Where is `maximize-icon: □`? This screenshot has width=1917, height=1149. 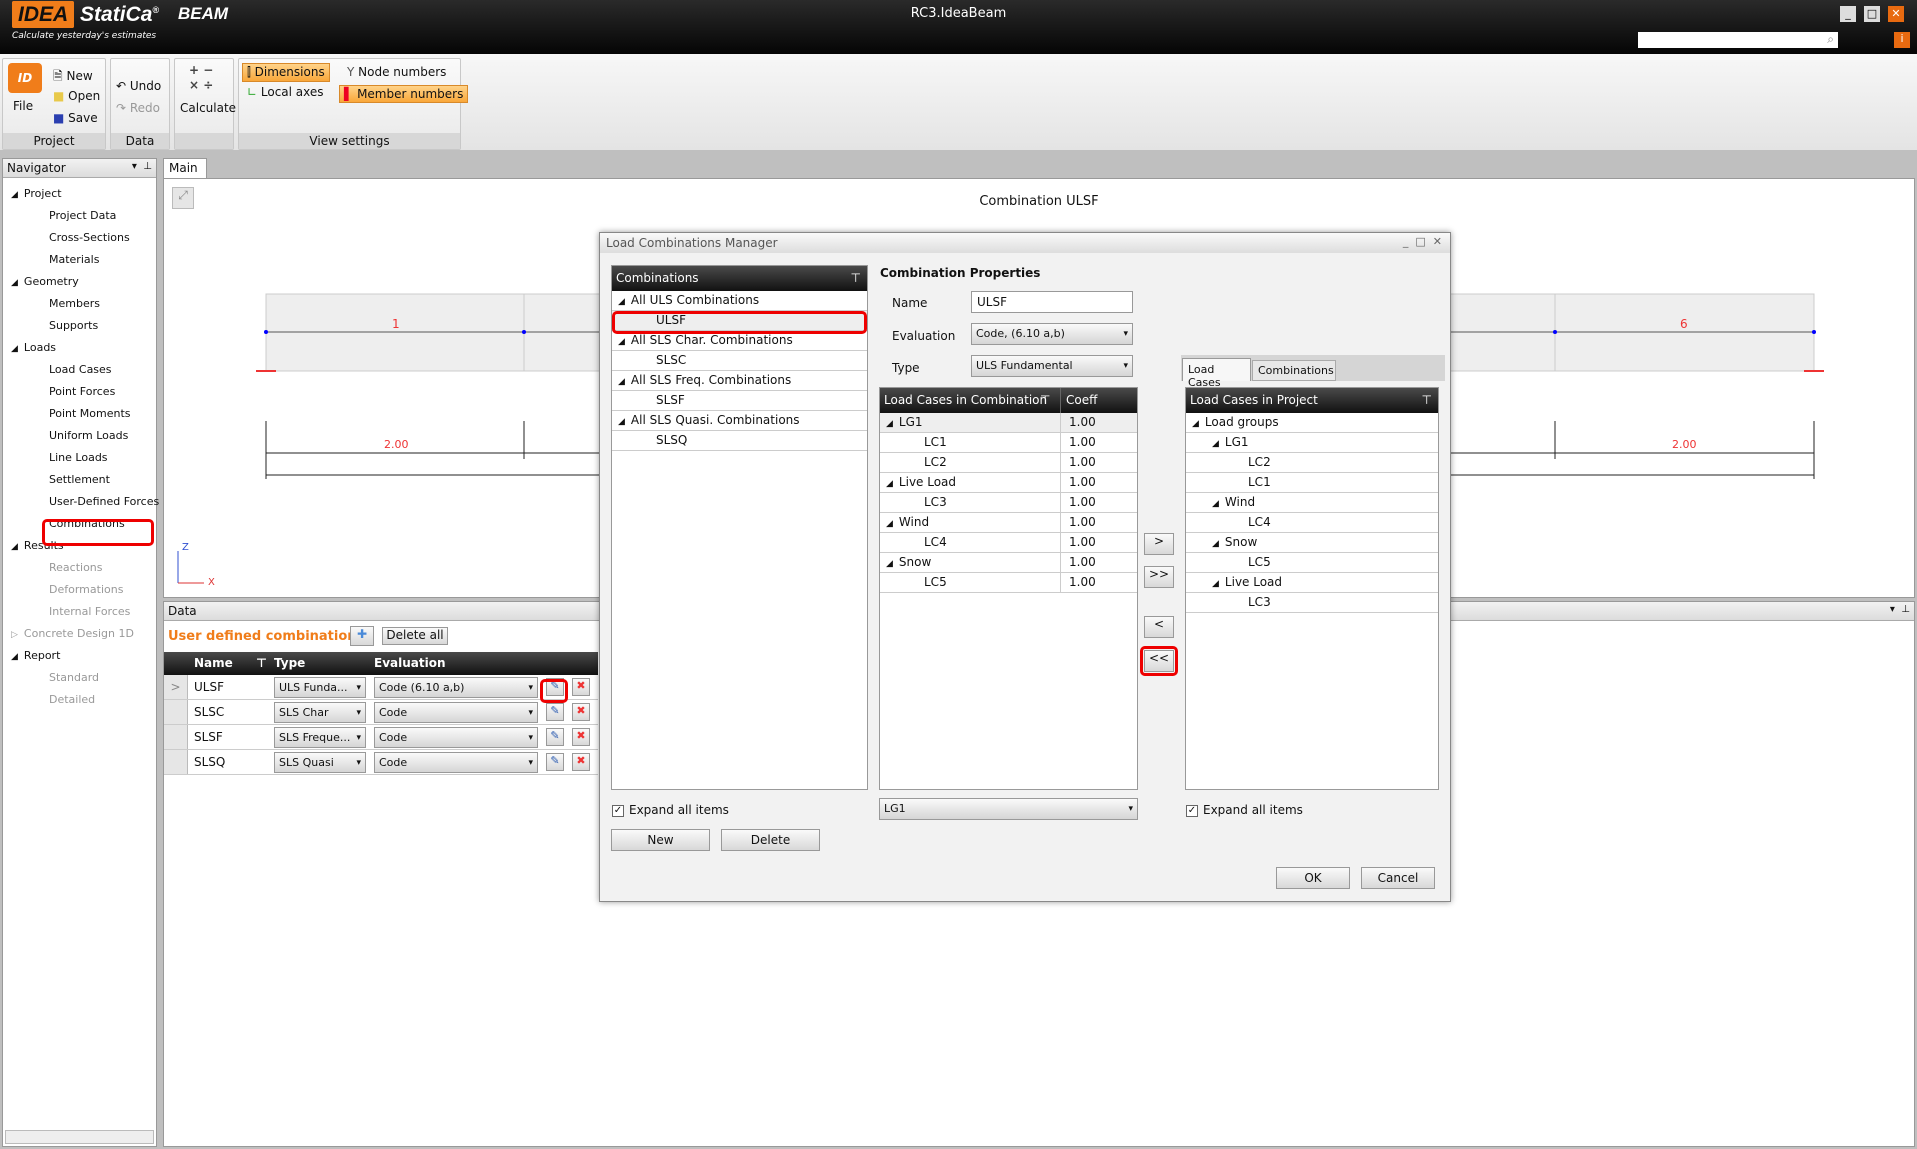
maximize-icon: □ is located at coordinates (1872, 14).